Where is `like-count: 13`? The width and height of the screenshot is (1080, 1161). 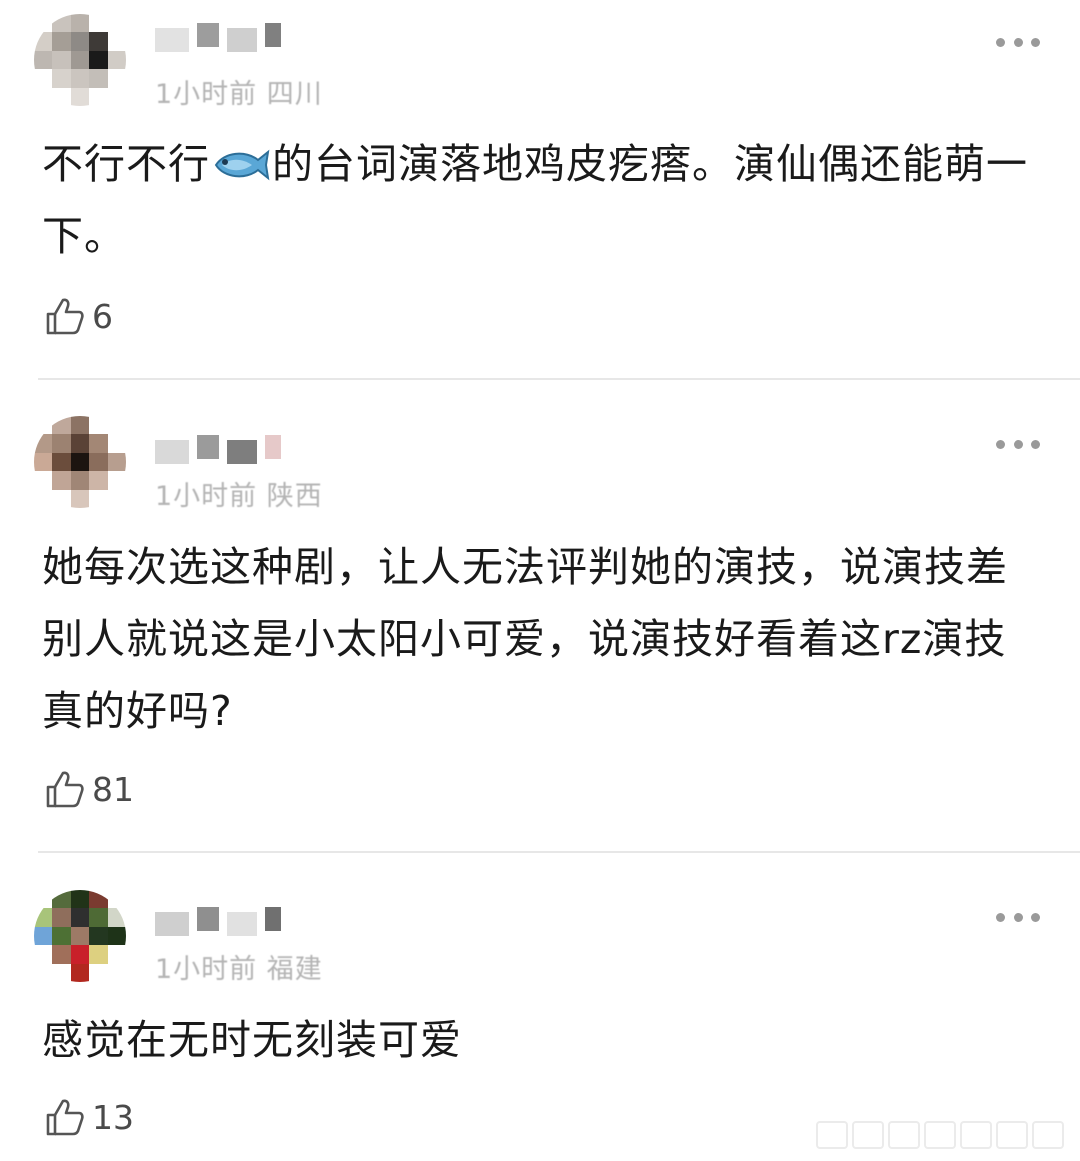 like-count: 13 is located at coordinates (113, 1117).